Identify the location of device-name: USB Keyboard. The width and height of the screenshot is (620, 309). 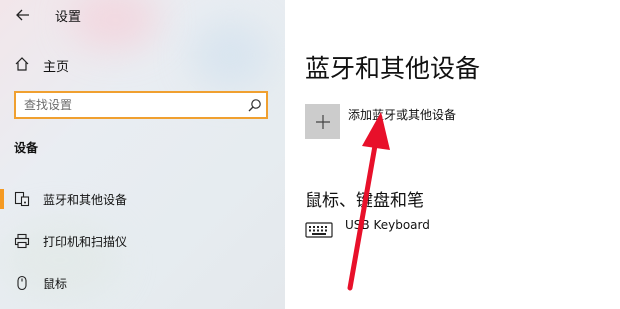
(387, 225).